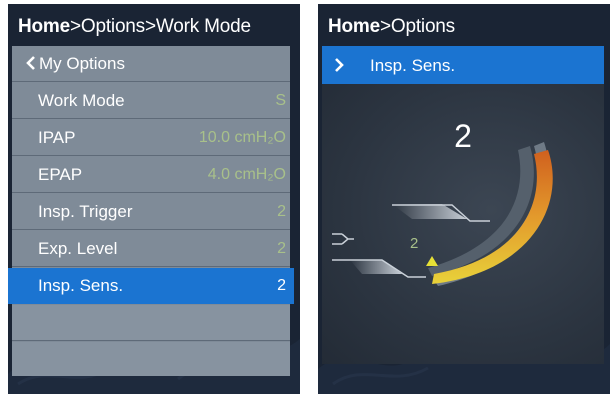 The height and width of the screenshot is (398, 610). What do you see at coordinates (429, 211) in the screenshot?
I see `upper-blade` at bounding box center [429, 211].